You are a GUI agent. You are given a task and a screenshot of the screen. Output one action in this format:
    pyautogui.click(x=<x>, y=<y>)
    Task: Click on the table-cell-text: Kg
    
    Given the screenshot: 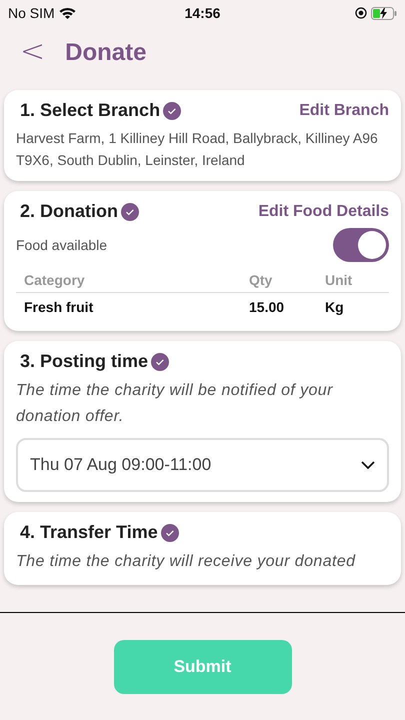 What is the action you would take?
    pyautogui.click(x=334, y=307)
    